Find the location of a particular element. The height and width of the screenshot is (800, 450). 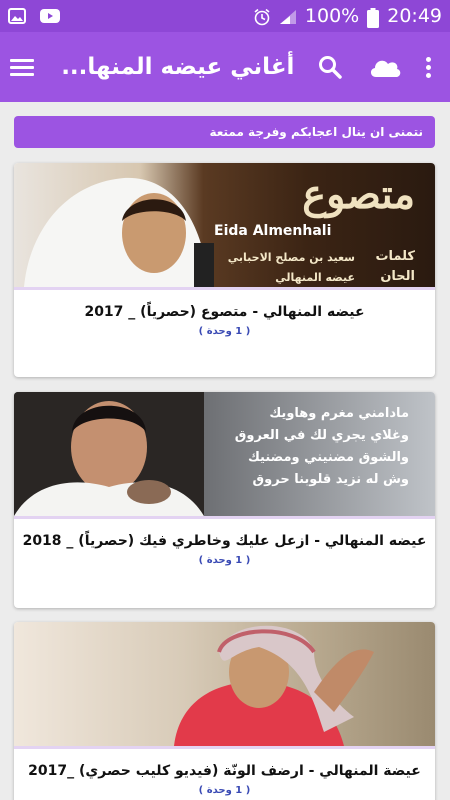

overflow-menu-icon is located at coordinates (428, 67).